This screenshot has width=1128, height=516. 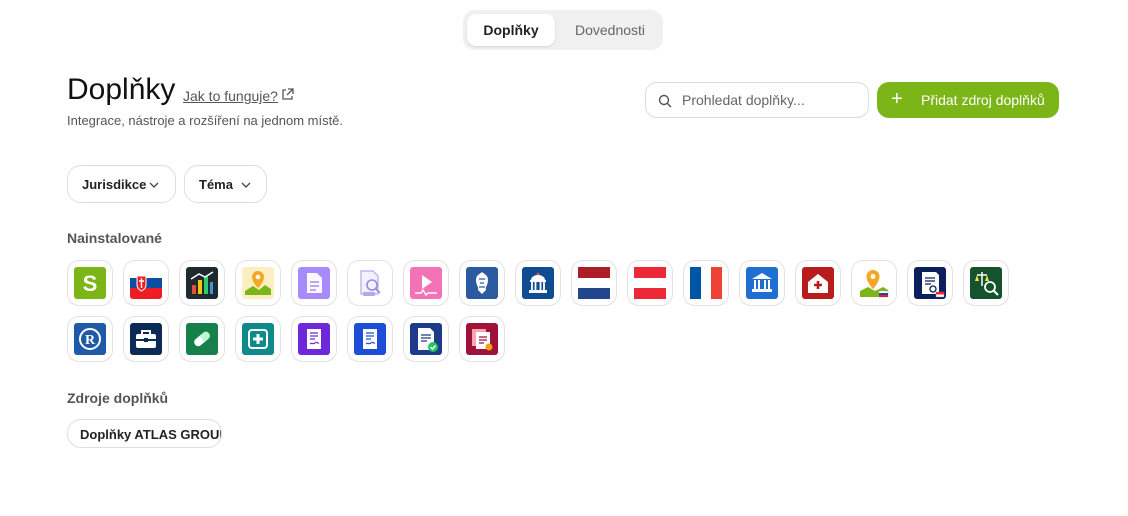 I want to click on filter-jurisdikce: Jurisdikce, so click(x=121, y=184).